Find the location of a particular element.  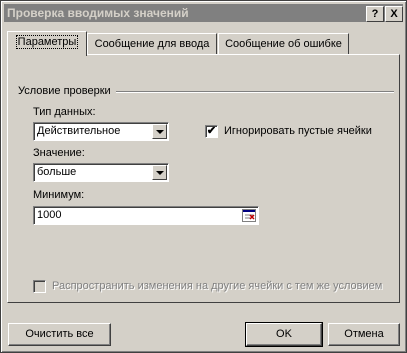

tab-input-message-label: Сообщение для ввода is located at coordinates (152, 44).